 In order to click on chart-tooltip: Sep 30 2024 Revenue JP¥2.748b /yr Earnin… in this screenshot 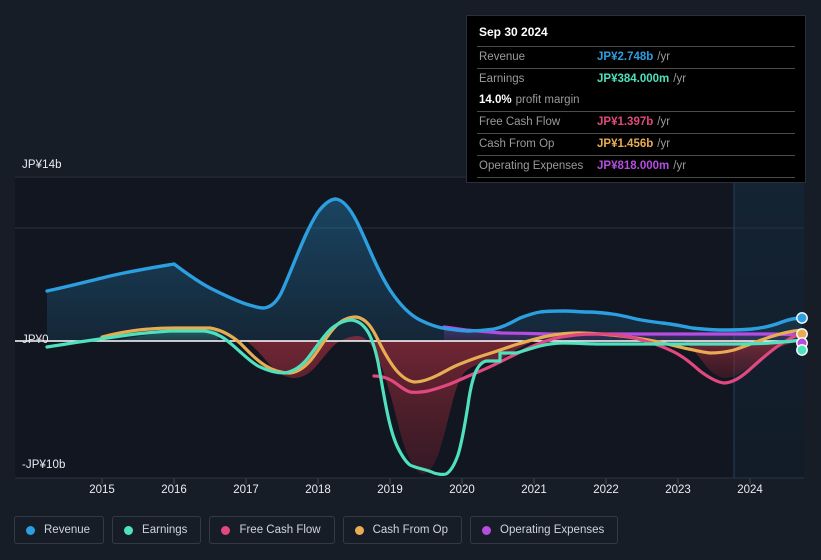, I will do `click(636, 99)`.